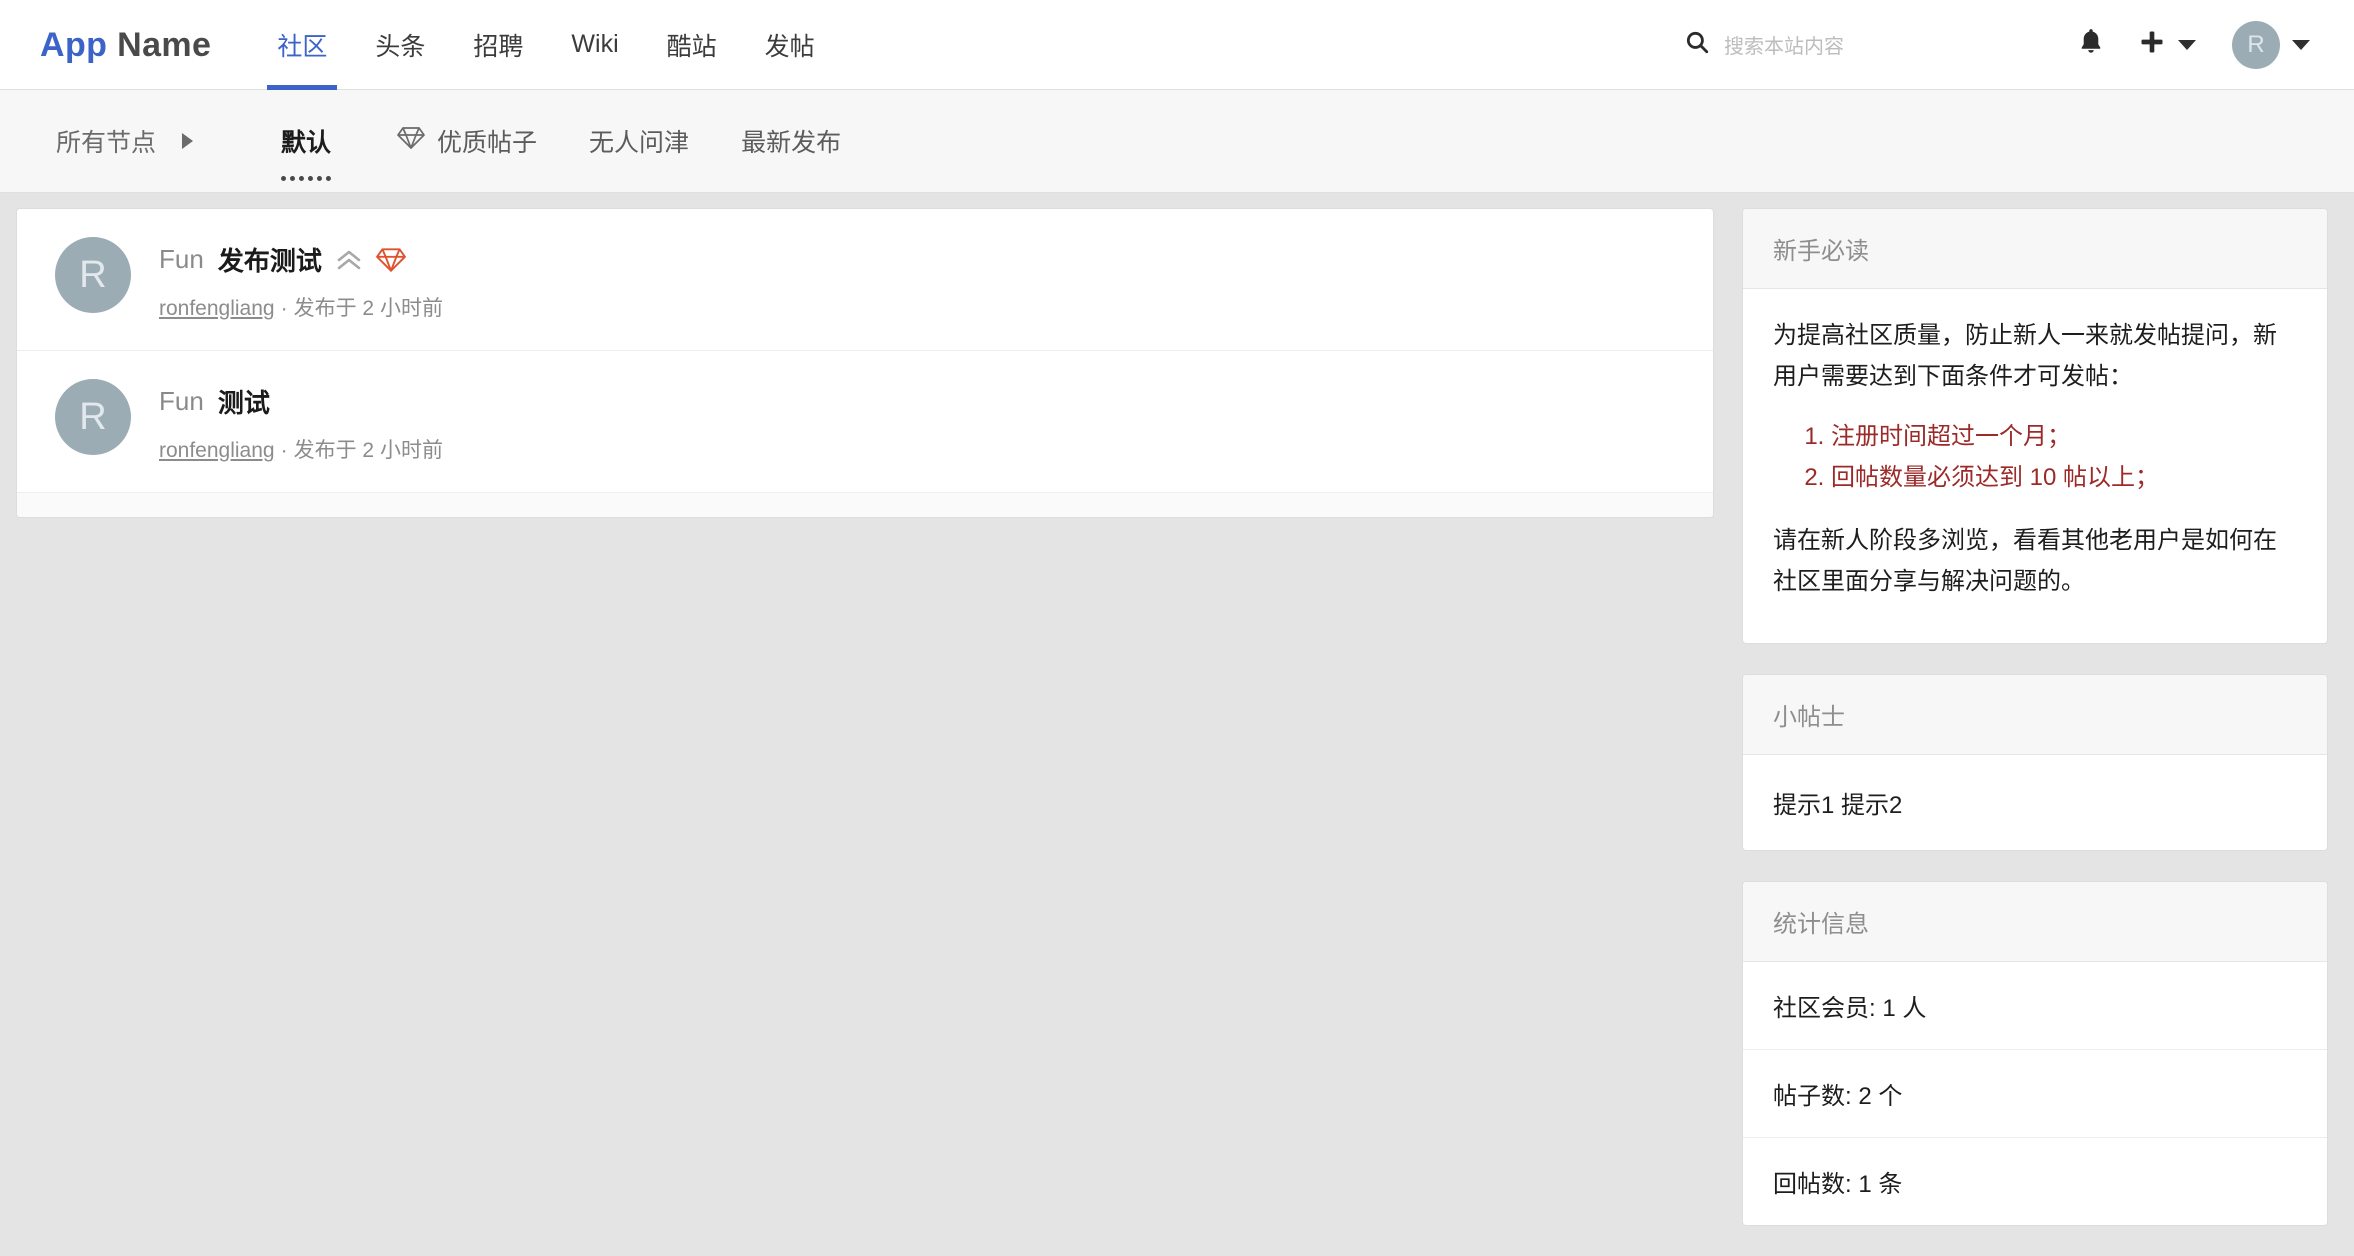  Describe the element at coordinates (498, 45) in the screenshot. I see `nav-item-jobs: 招聘` at that location.